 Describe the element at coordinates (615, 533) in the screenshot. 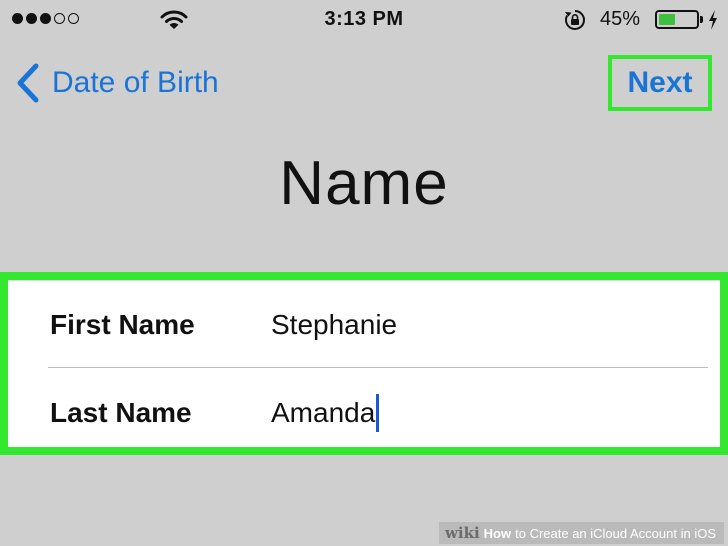

I see `watermark-title: to Create an iCloud Account in iOS` at that location.